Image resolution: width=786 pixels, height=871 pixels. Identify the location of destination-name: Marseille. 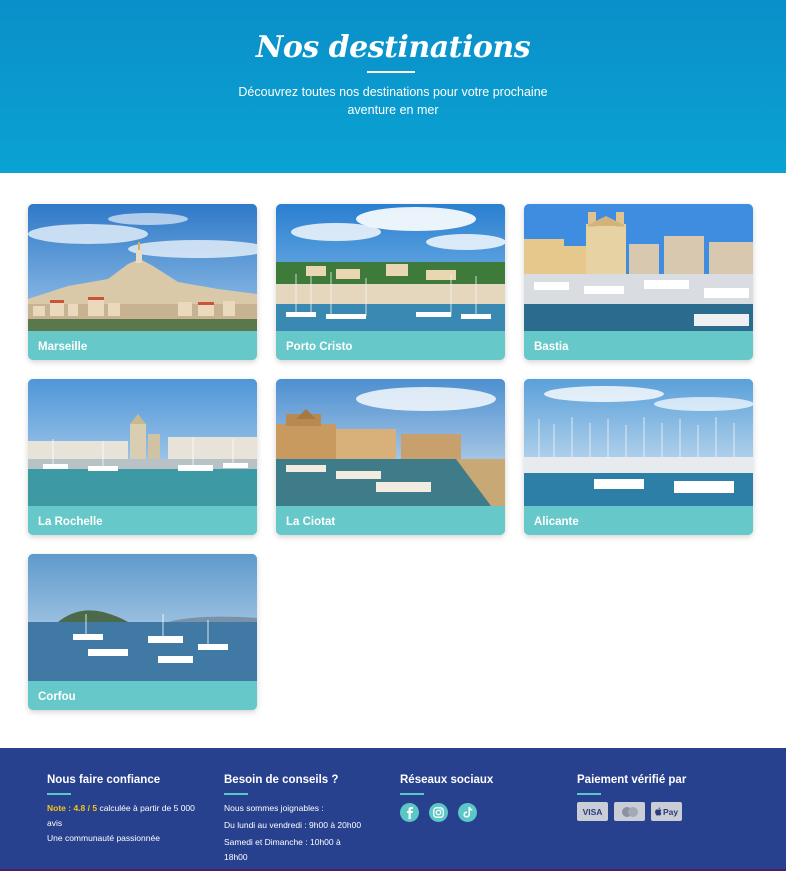
(63, 347).